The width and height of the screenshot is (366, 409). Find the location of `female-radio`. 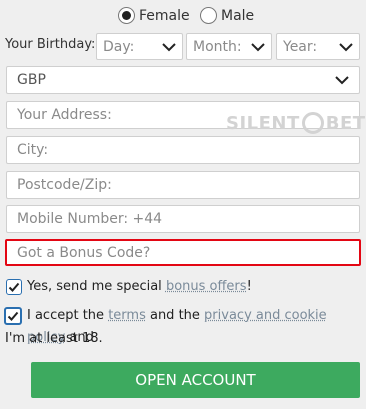

female-radio is located at coordinates (126, 15).